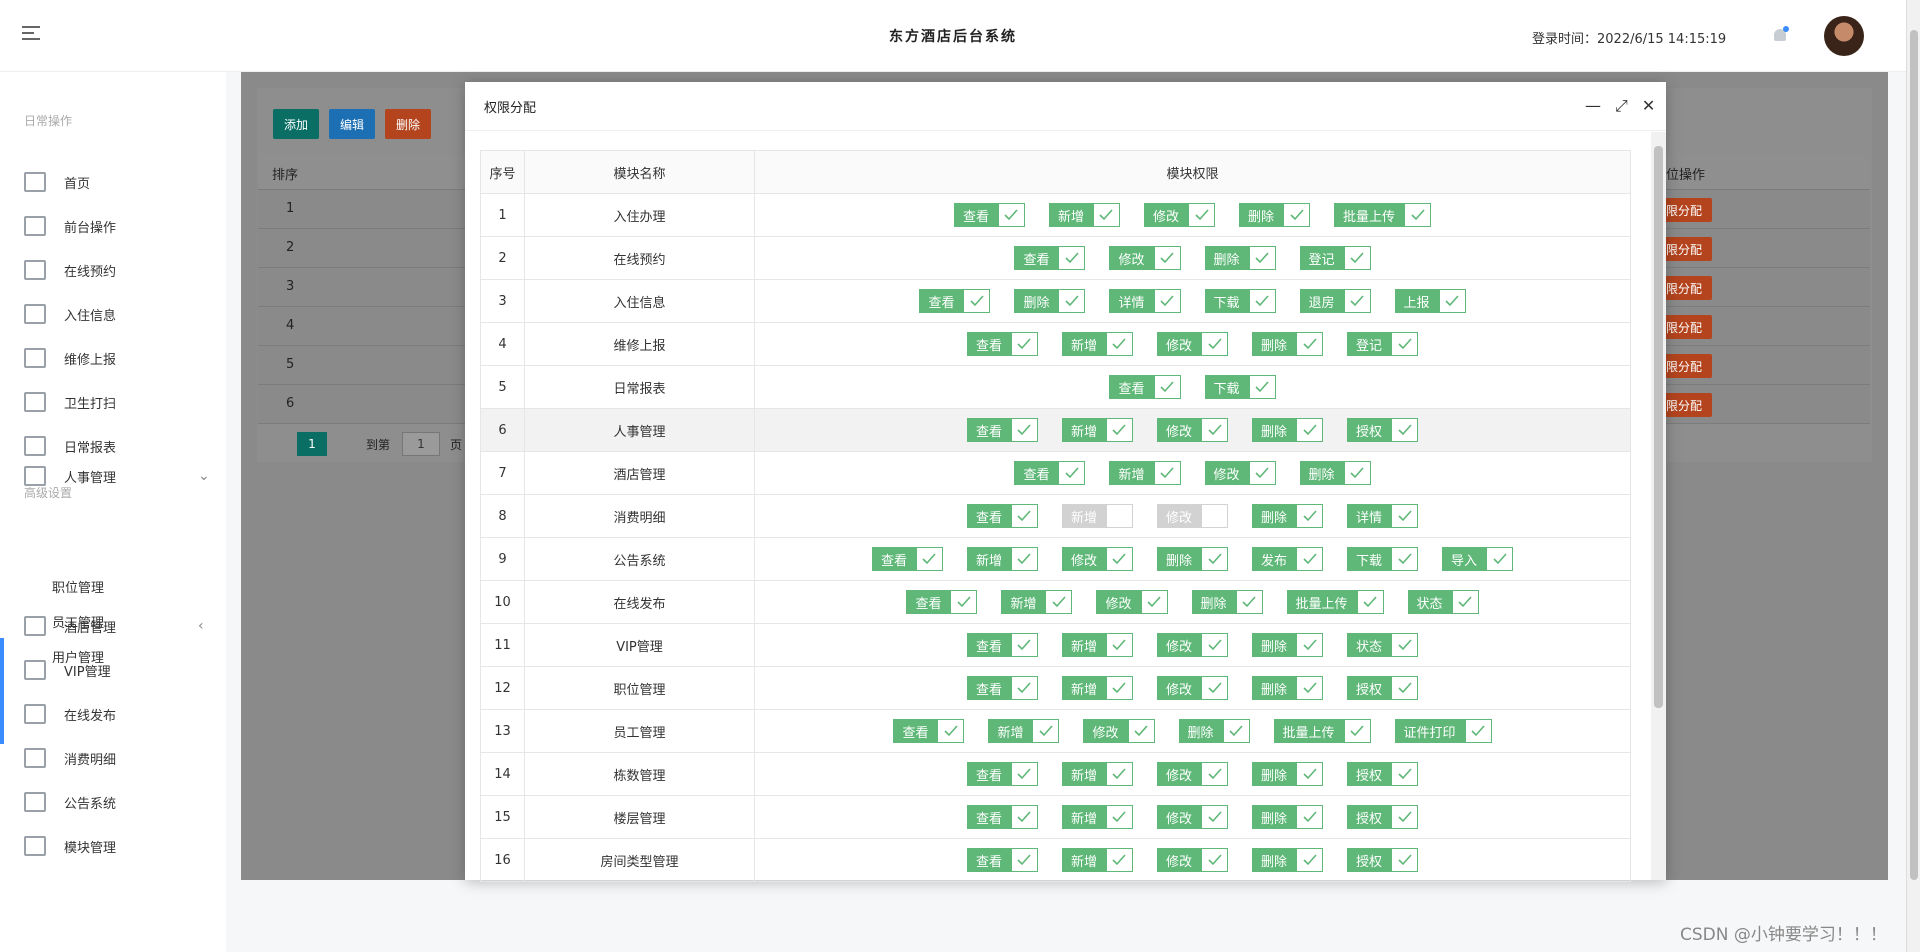 The height and width of the screenshot is (952, 1920). What do you see at coordinates (113, 270) in the screenshot?
I see `sidebar-item-2: 在线预约` at bounding box center [113, 270].